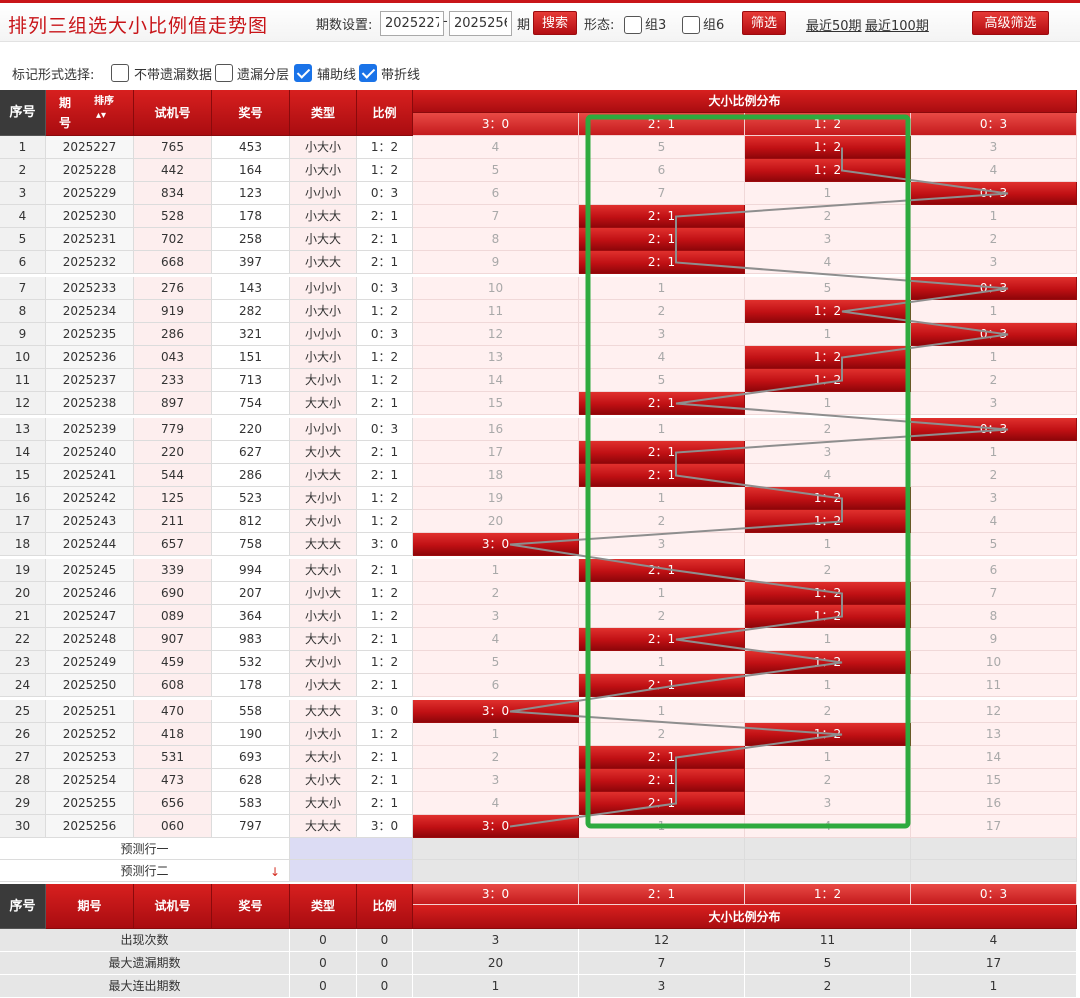 The width and height of the screenshot is (1080, 998). What do you see at coordinates (496, 780) in the screenshot?
I see `miss-count: 3` at bounding box center [496, 780].